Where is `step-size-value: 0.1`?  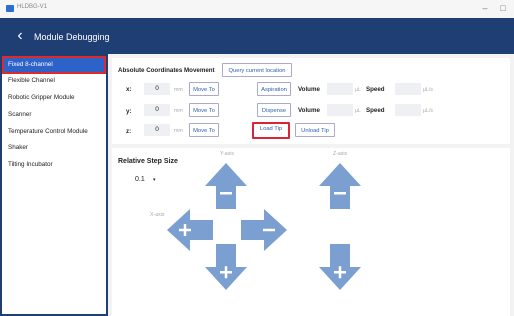
step-size-value: 0.1 is located at coordinates (140, 179).